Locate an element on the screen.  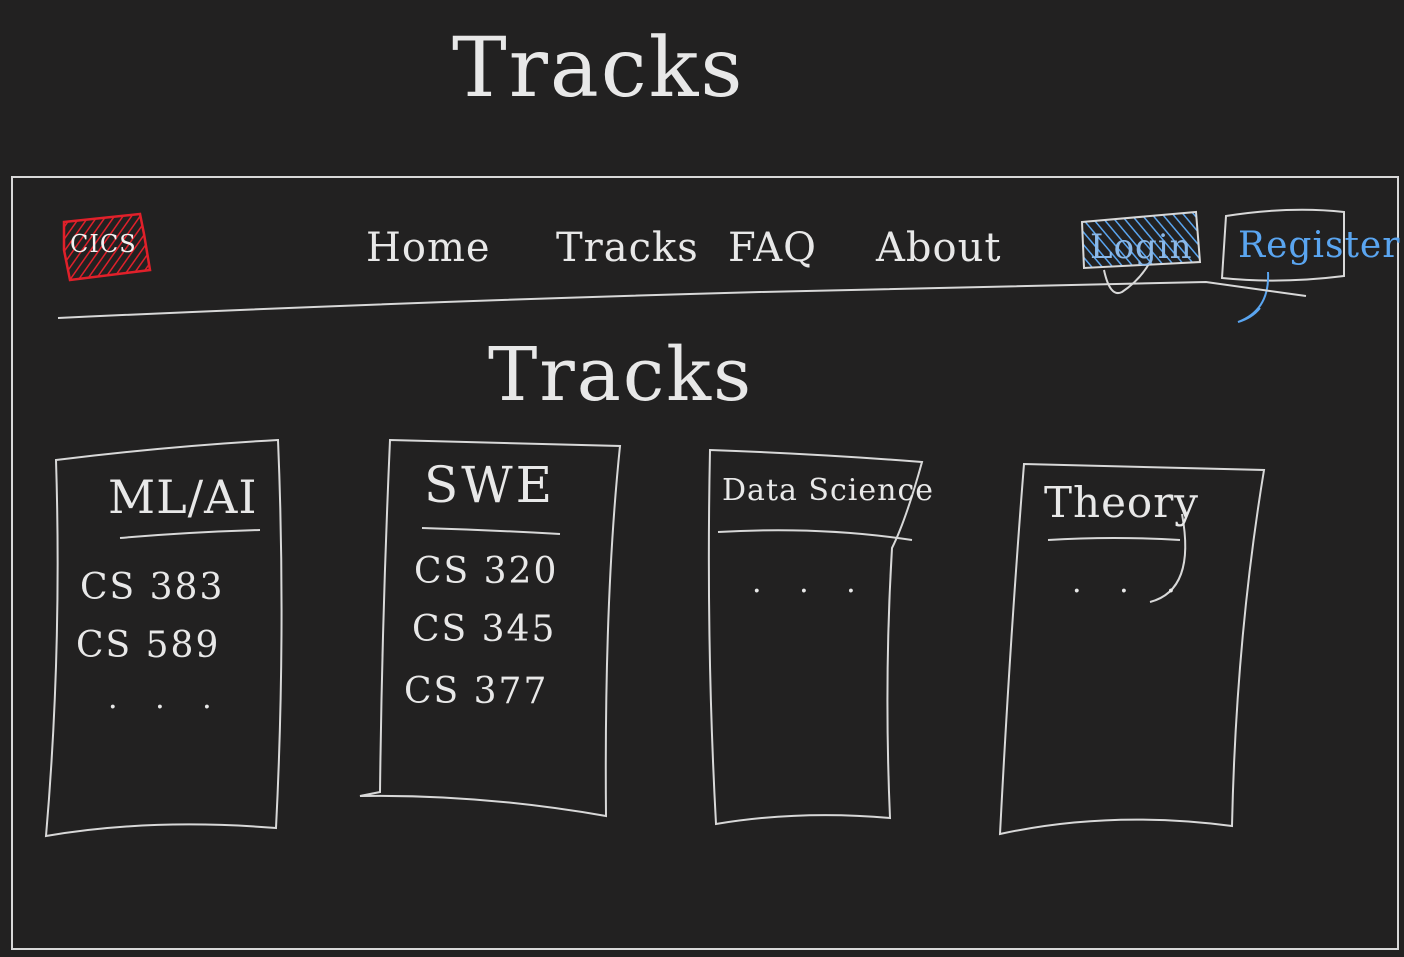
nav-home: Home is located at coordinates (428, 248).